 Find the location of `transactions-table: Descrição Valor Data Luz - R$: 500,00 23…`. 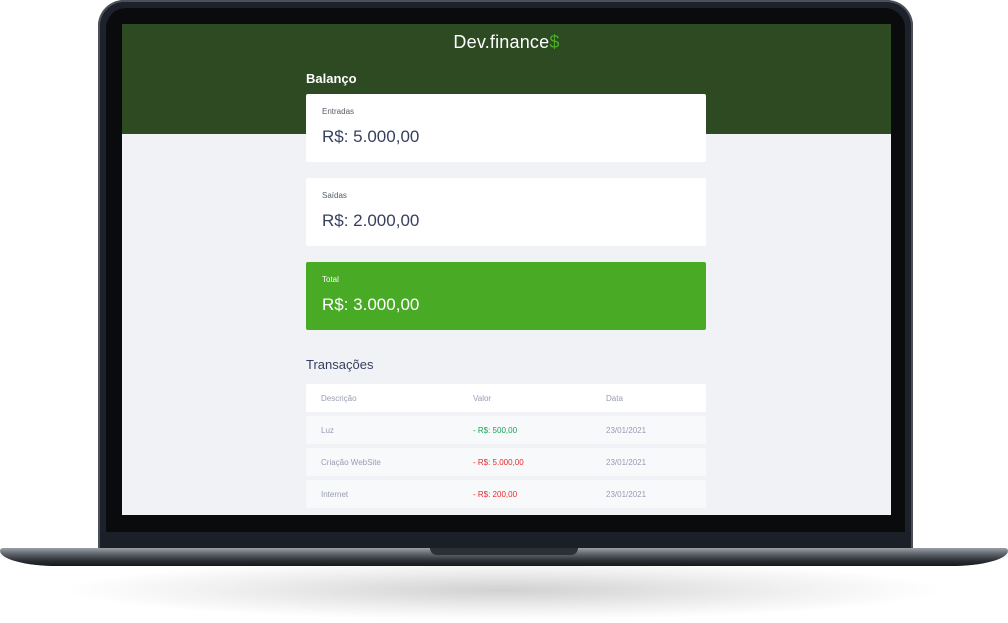

transactions-table: Descrição Valor Data Luz - R$: 500,00 23… is located at coordinates (506, 448).